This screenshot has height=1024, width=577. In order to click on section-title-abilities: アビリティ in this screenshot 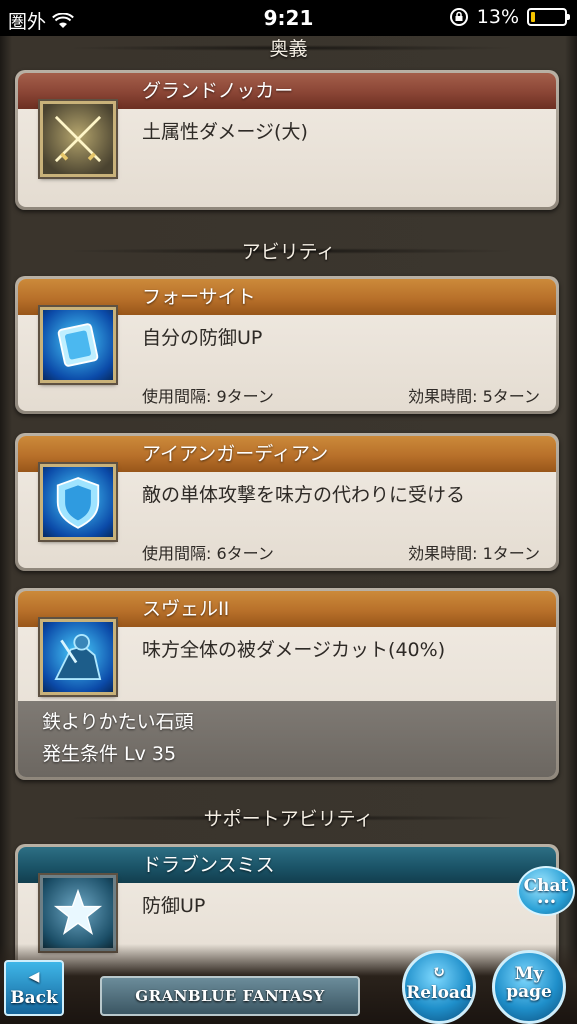, I will do `click(288, 251)`.